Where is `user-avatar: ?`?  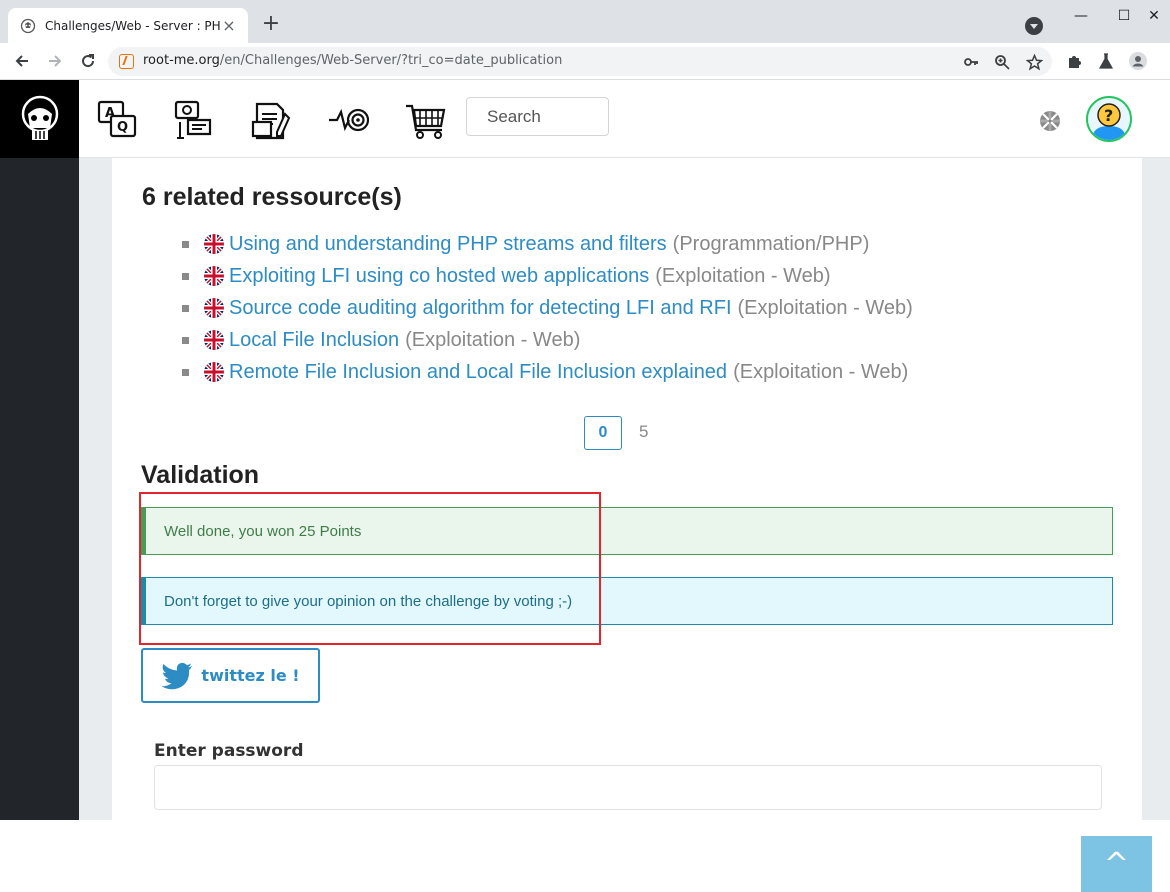 user-avatar: ? is located at coordinates (1109, 119).